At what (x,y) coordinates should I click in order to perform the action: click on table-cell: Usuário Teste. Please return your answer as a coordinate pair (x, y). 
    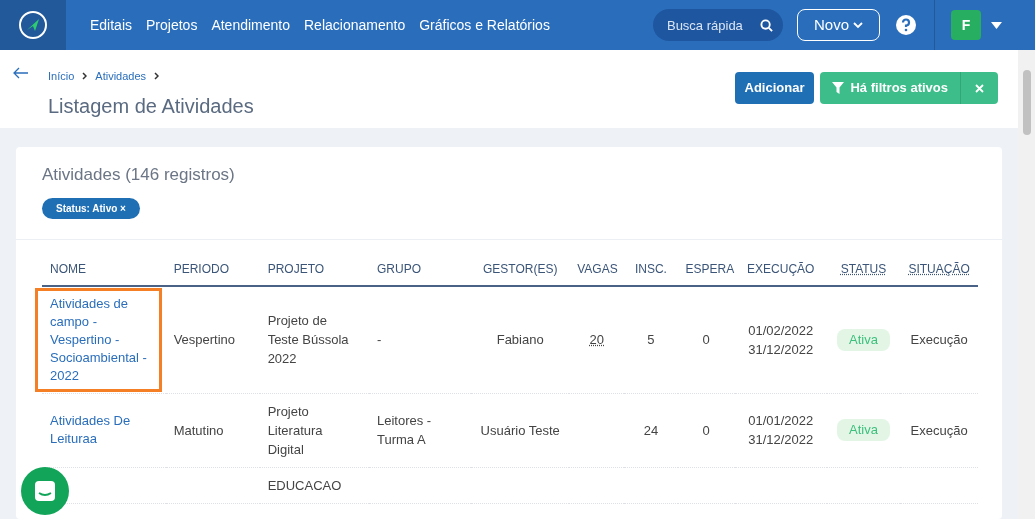
    Looking at the image, I should click on (520, 430).